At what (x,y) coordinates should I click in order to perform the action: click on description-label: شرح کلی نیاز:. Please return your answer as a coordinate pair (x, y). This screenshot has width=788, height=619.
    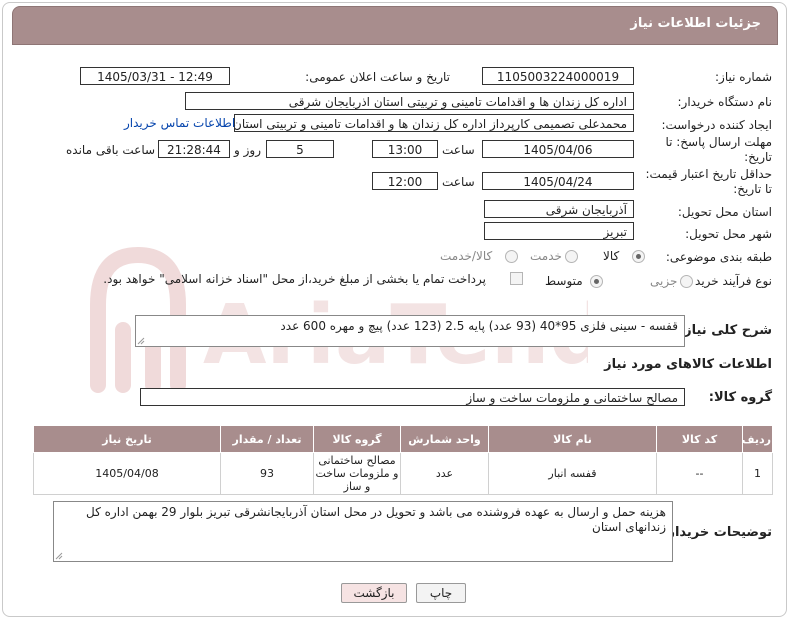
    Looking at the image, I should click on (725, 330).